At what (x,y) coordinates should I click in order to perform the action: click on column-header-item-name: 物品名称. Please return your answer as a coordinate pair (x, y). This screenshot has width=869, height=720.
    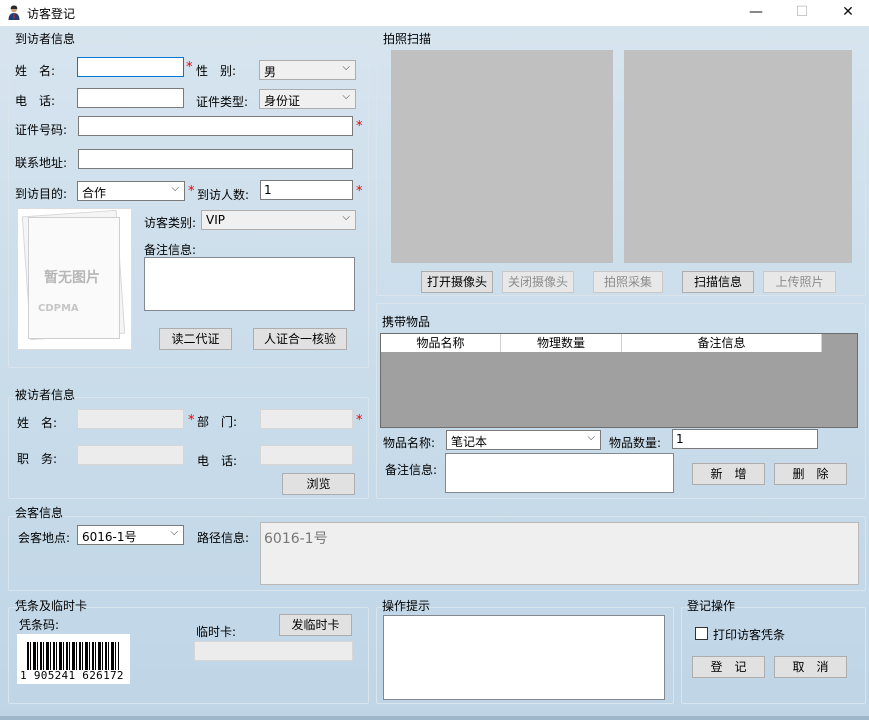
    Looking at the image, I should click on (441, 343).